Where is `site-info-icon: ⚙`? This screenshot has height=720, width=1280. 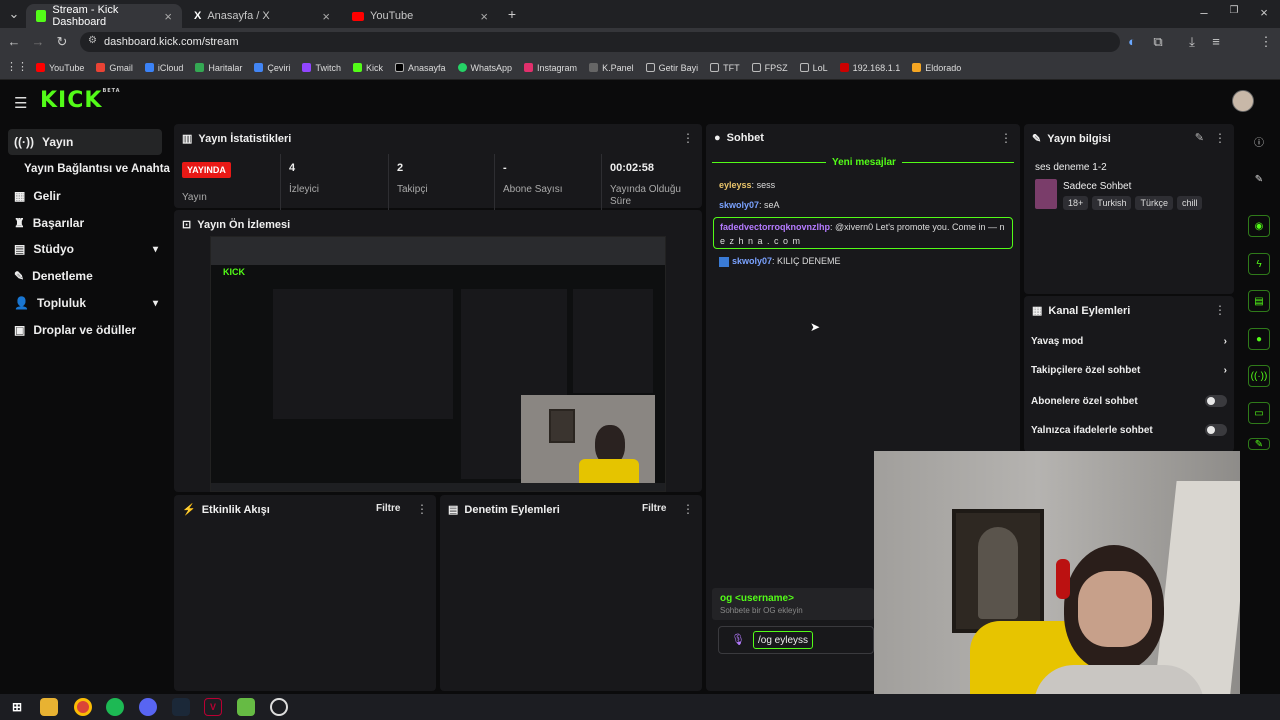 site-info-icon: ⚙ is located at coordinates (92, 40).